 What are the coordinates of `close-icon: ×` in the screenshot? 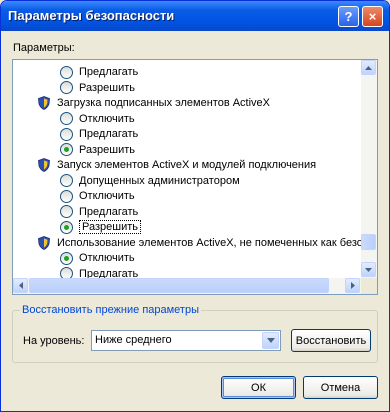 It's located at (372, 16).